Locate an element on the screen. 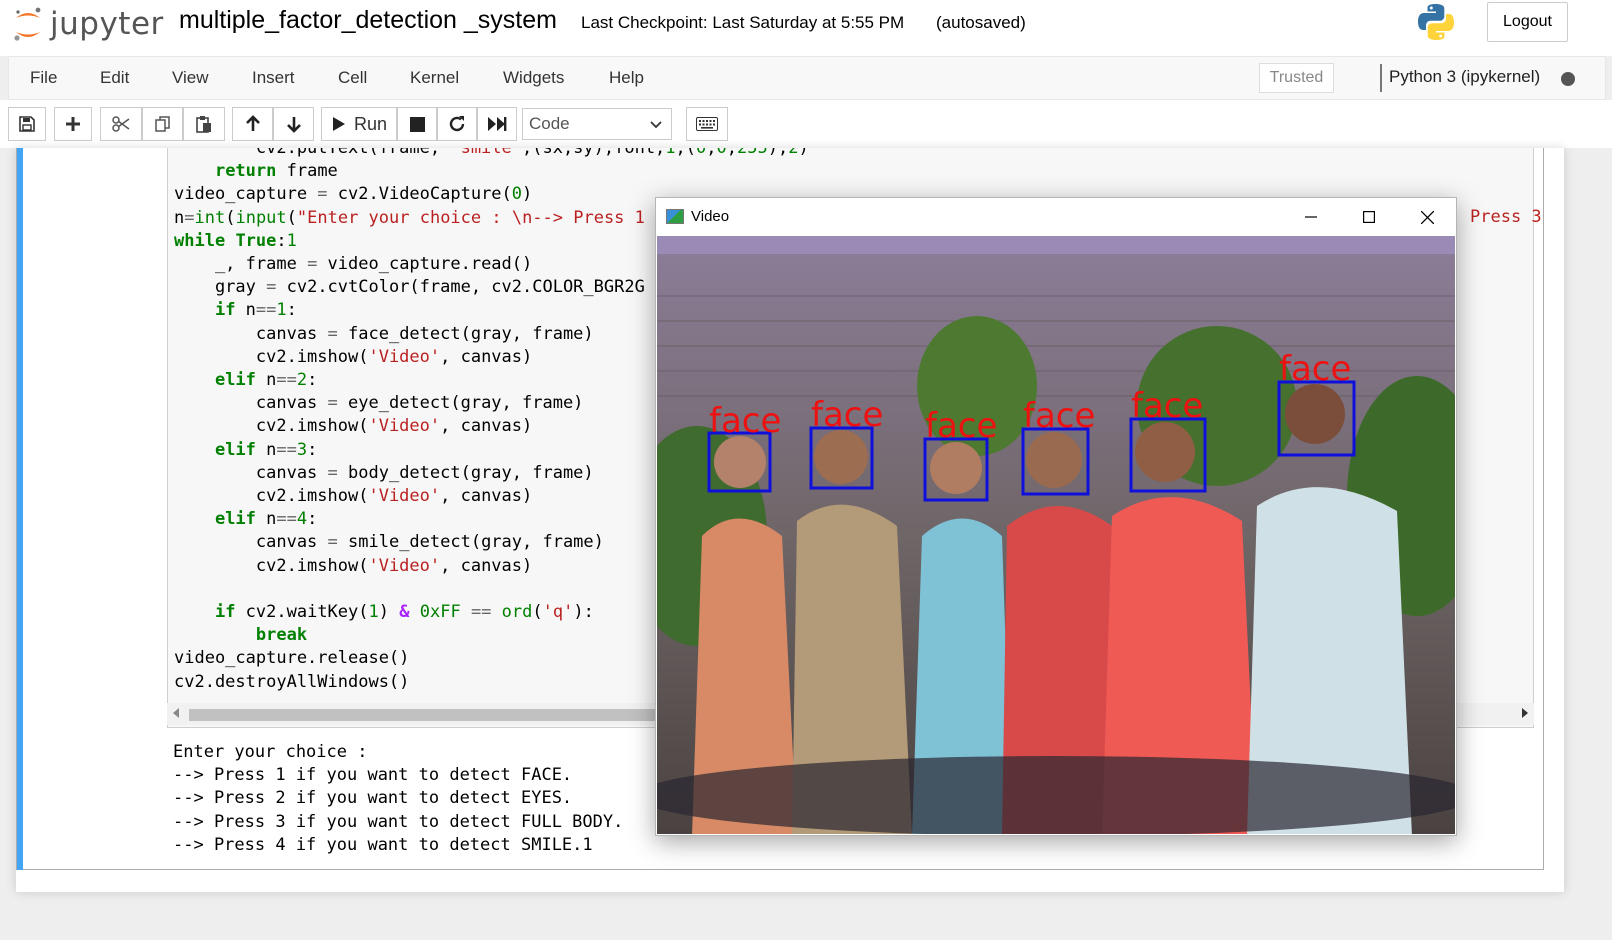  video-window-titlebar: Video is located at coordinates (1056, 217).